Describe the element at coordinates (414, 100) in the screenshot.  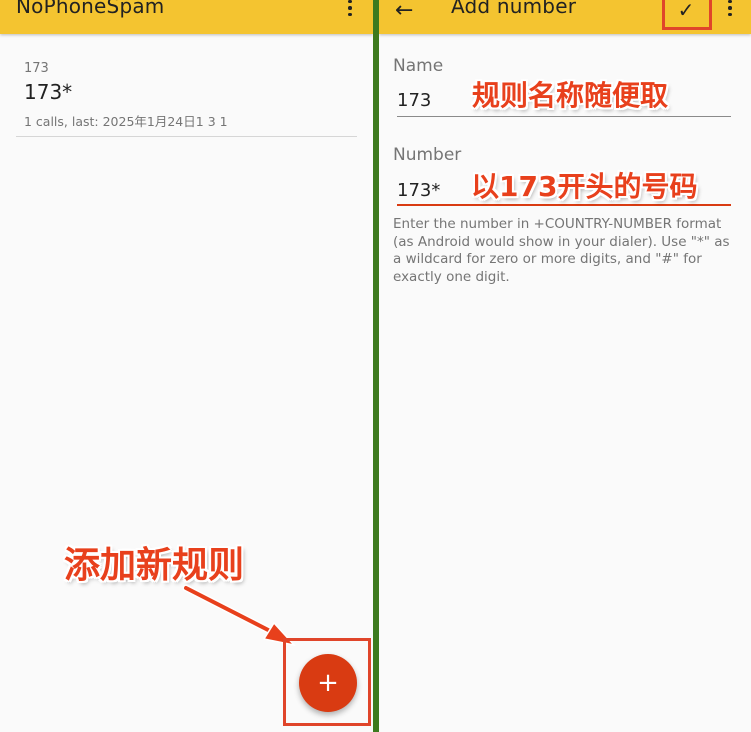
I see `name-field: 173` at that location.